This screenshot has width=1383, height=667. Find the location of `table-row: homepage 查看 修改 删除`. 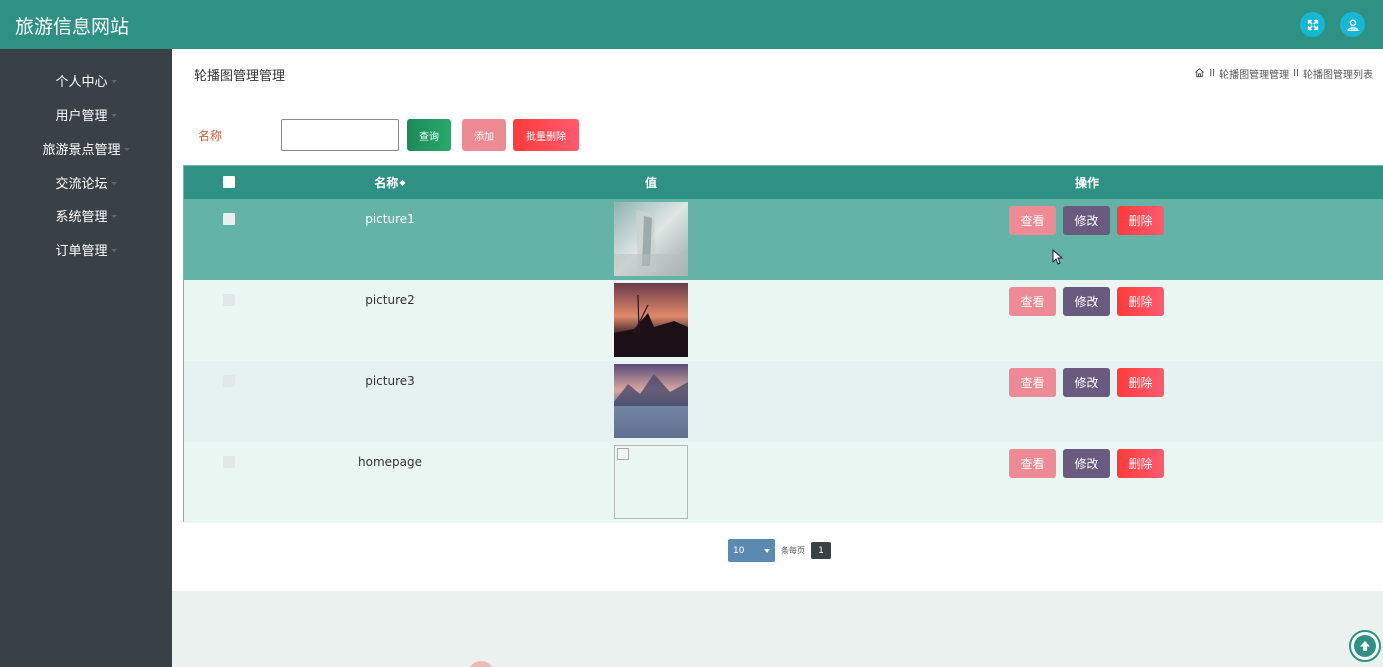

table-row: homepage 查看 修改 删除 is located at coordinates (783, 482).